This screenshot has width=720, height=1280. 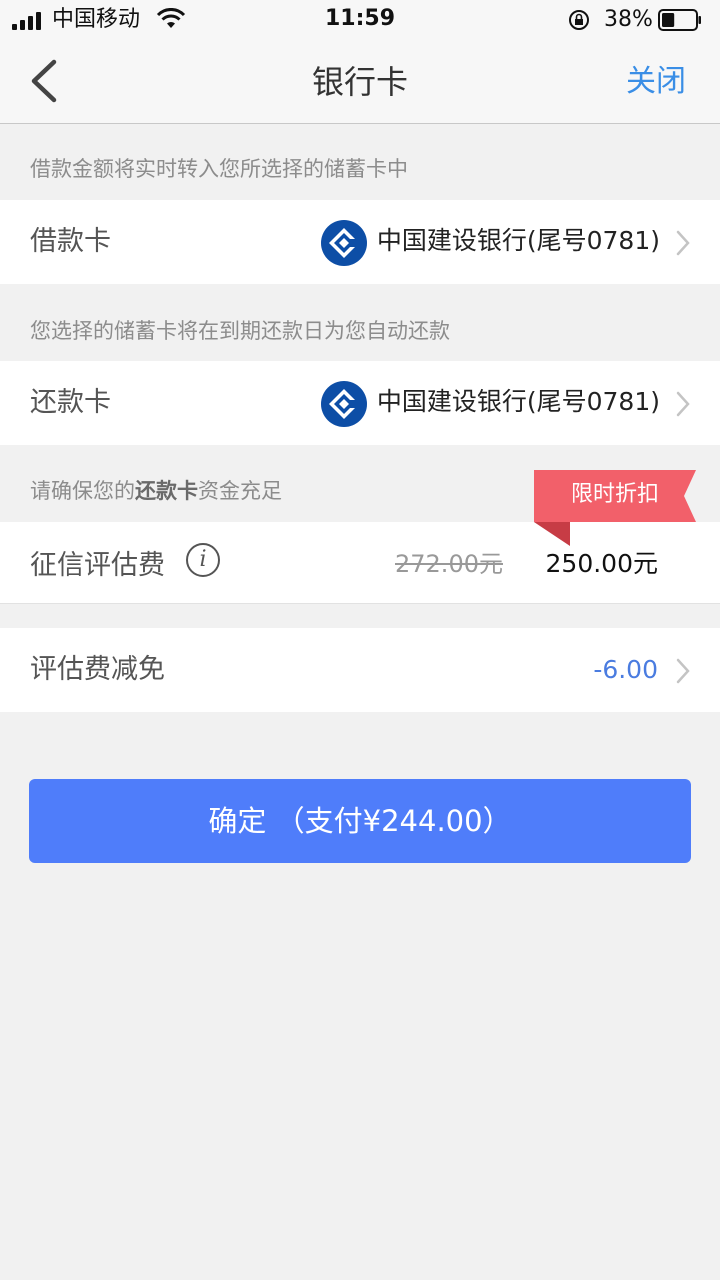 What do you see at coordinates (360, 821) in the screenshot?
I see `confirm-pay-button: 确定 （支付¥244.00）` at bounding box center [360, 821].